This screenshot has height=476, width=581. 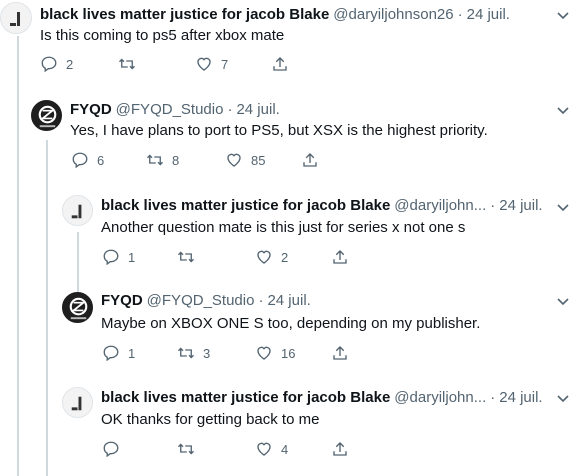 What do you see at coordinates (211, 64) in the screenshot?
I see `like-button: 7` at bounding box center [211, 64].